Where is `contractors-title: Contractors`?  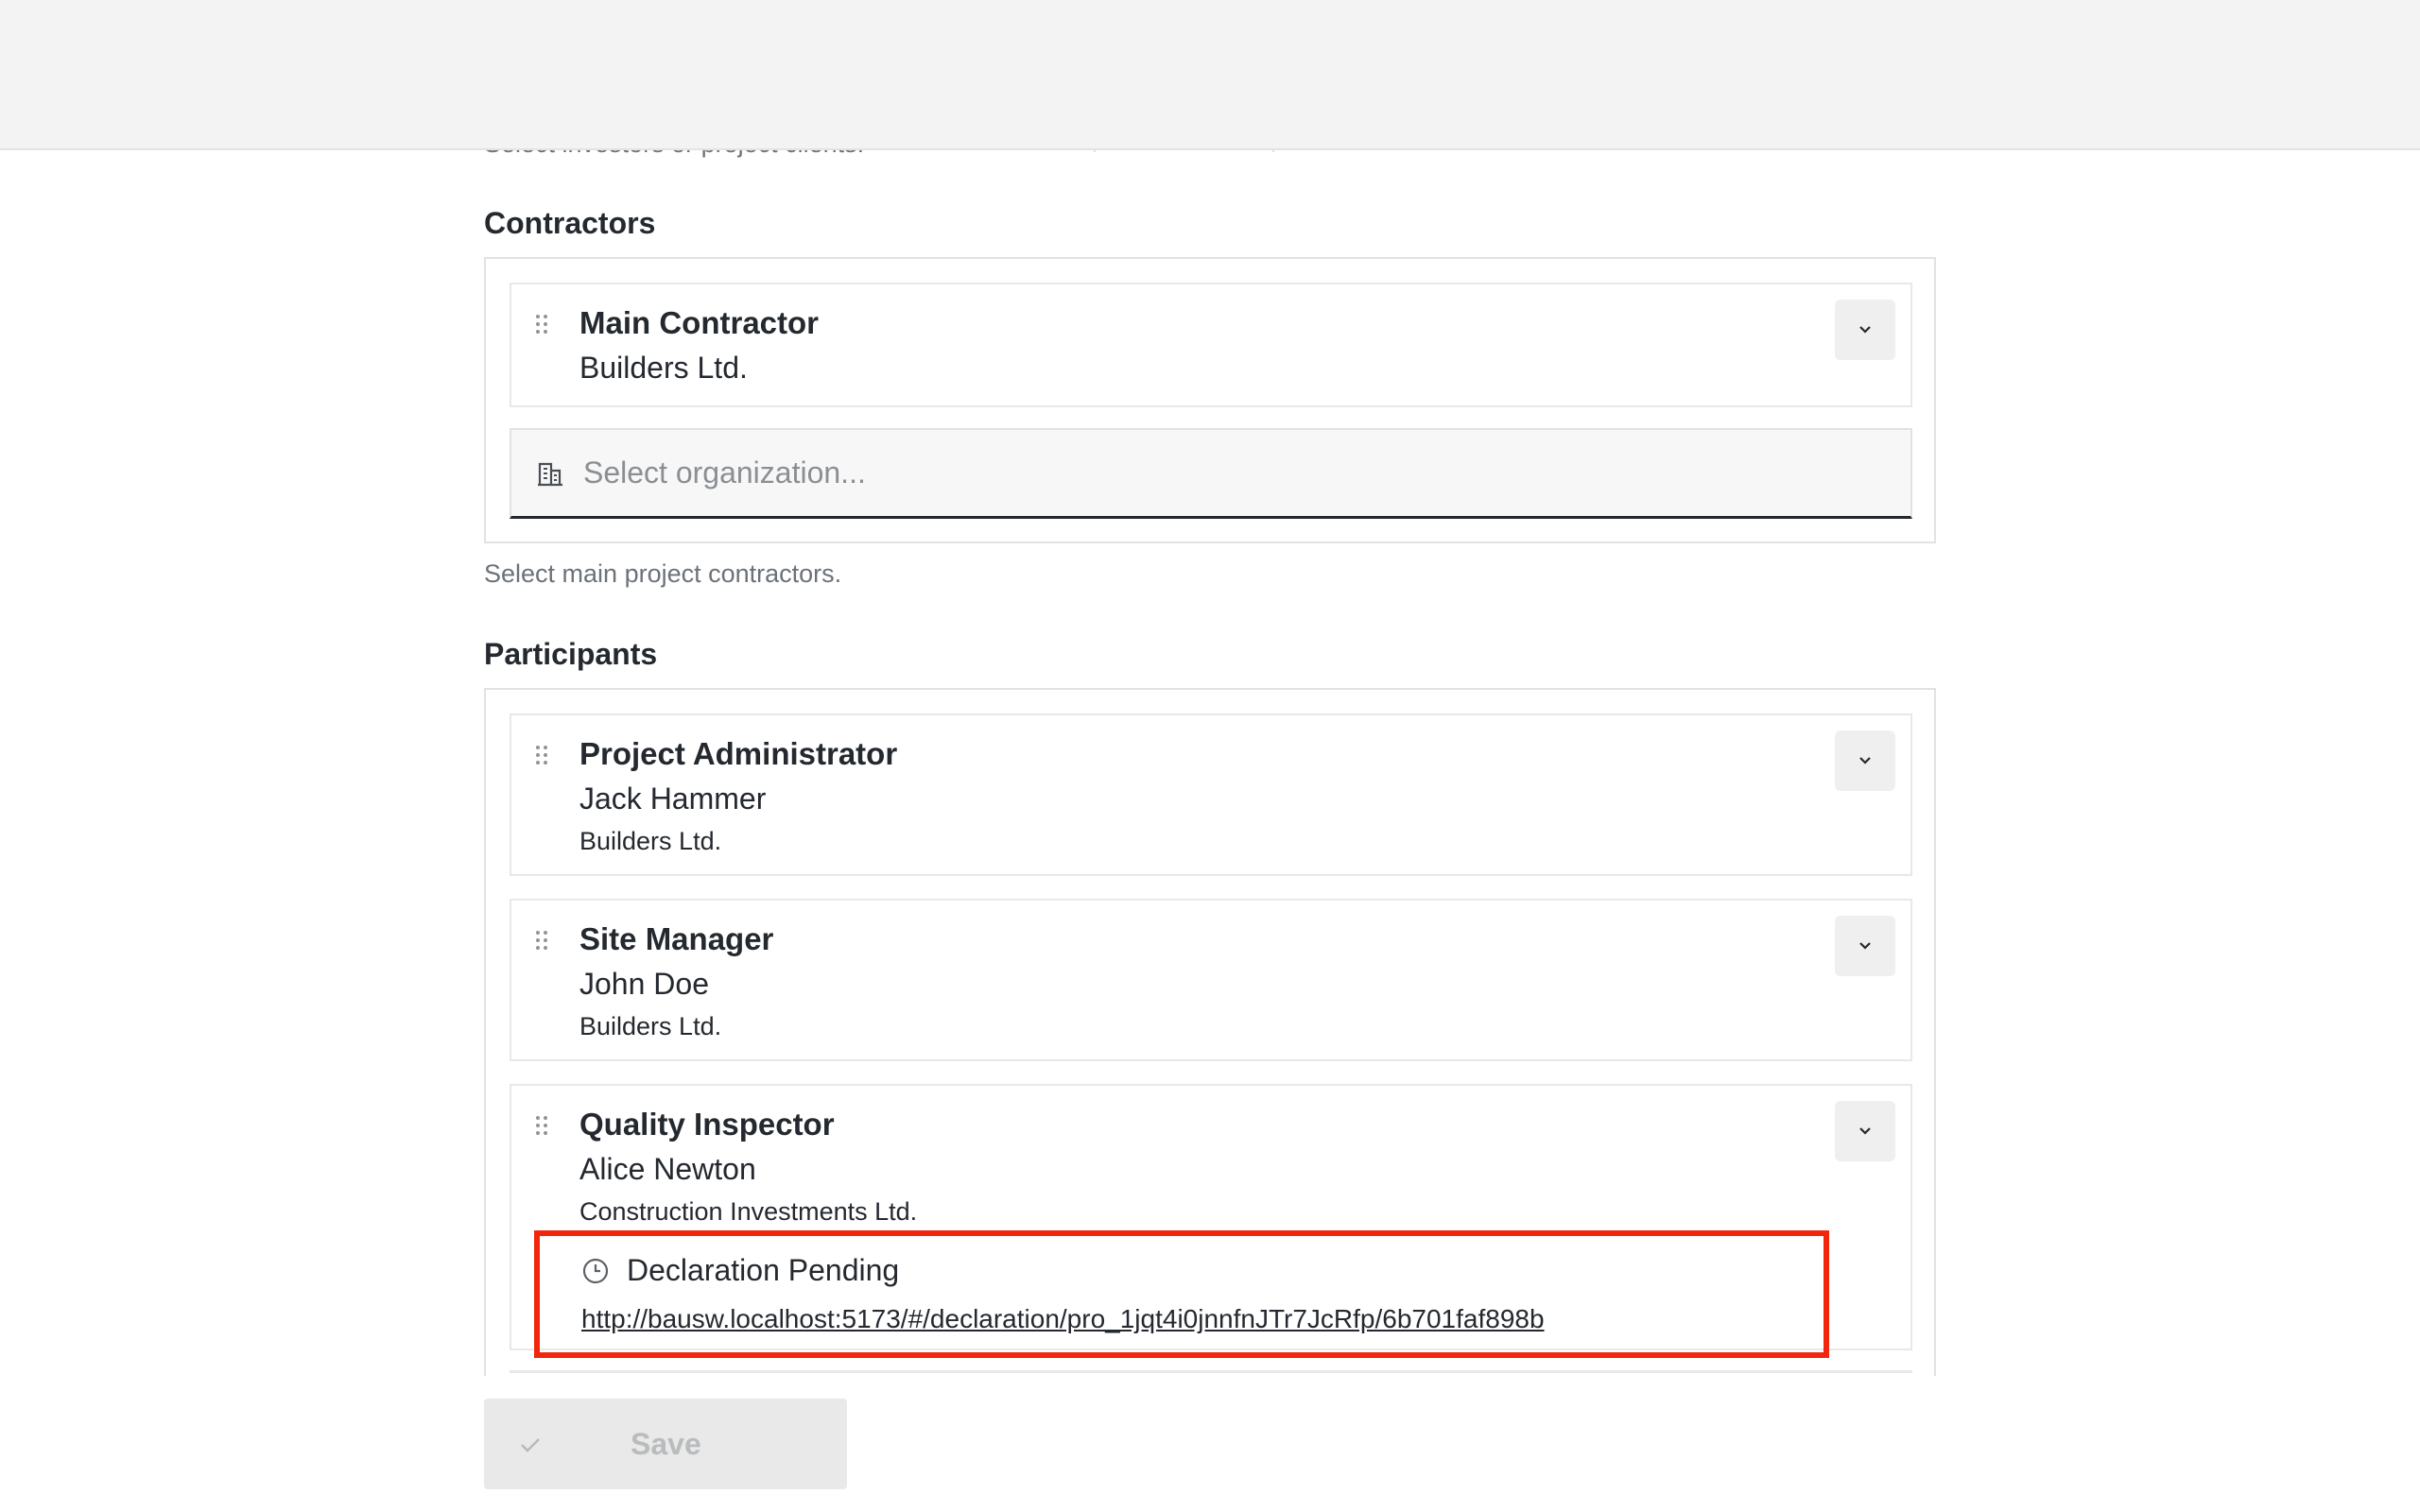
contractors-title: Contractors is located at coordinates (570, 223).